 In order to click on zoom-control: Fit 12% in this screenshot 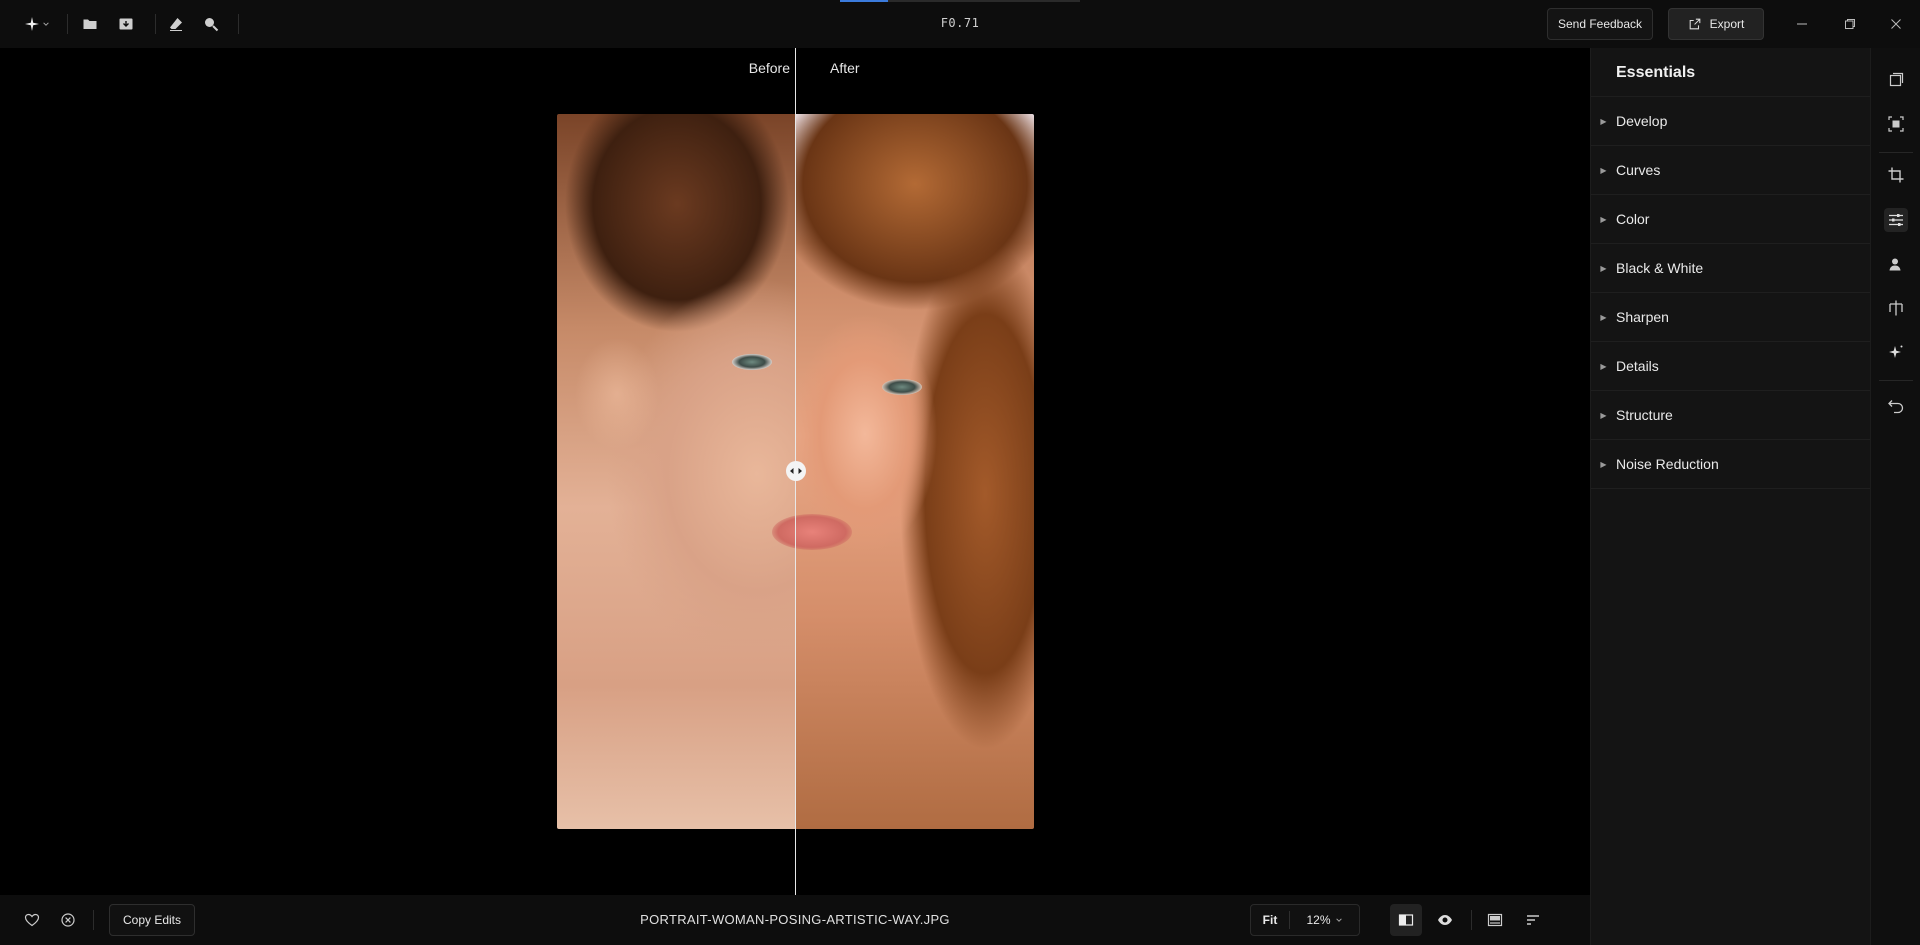, I will do `click(1305, 920)`.